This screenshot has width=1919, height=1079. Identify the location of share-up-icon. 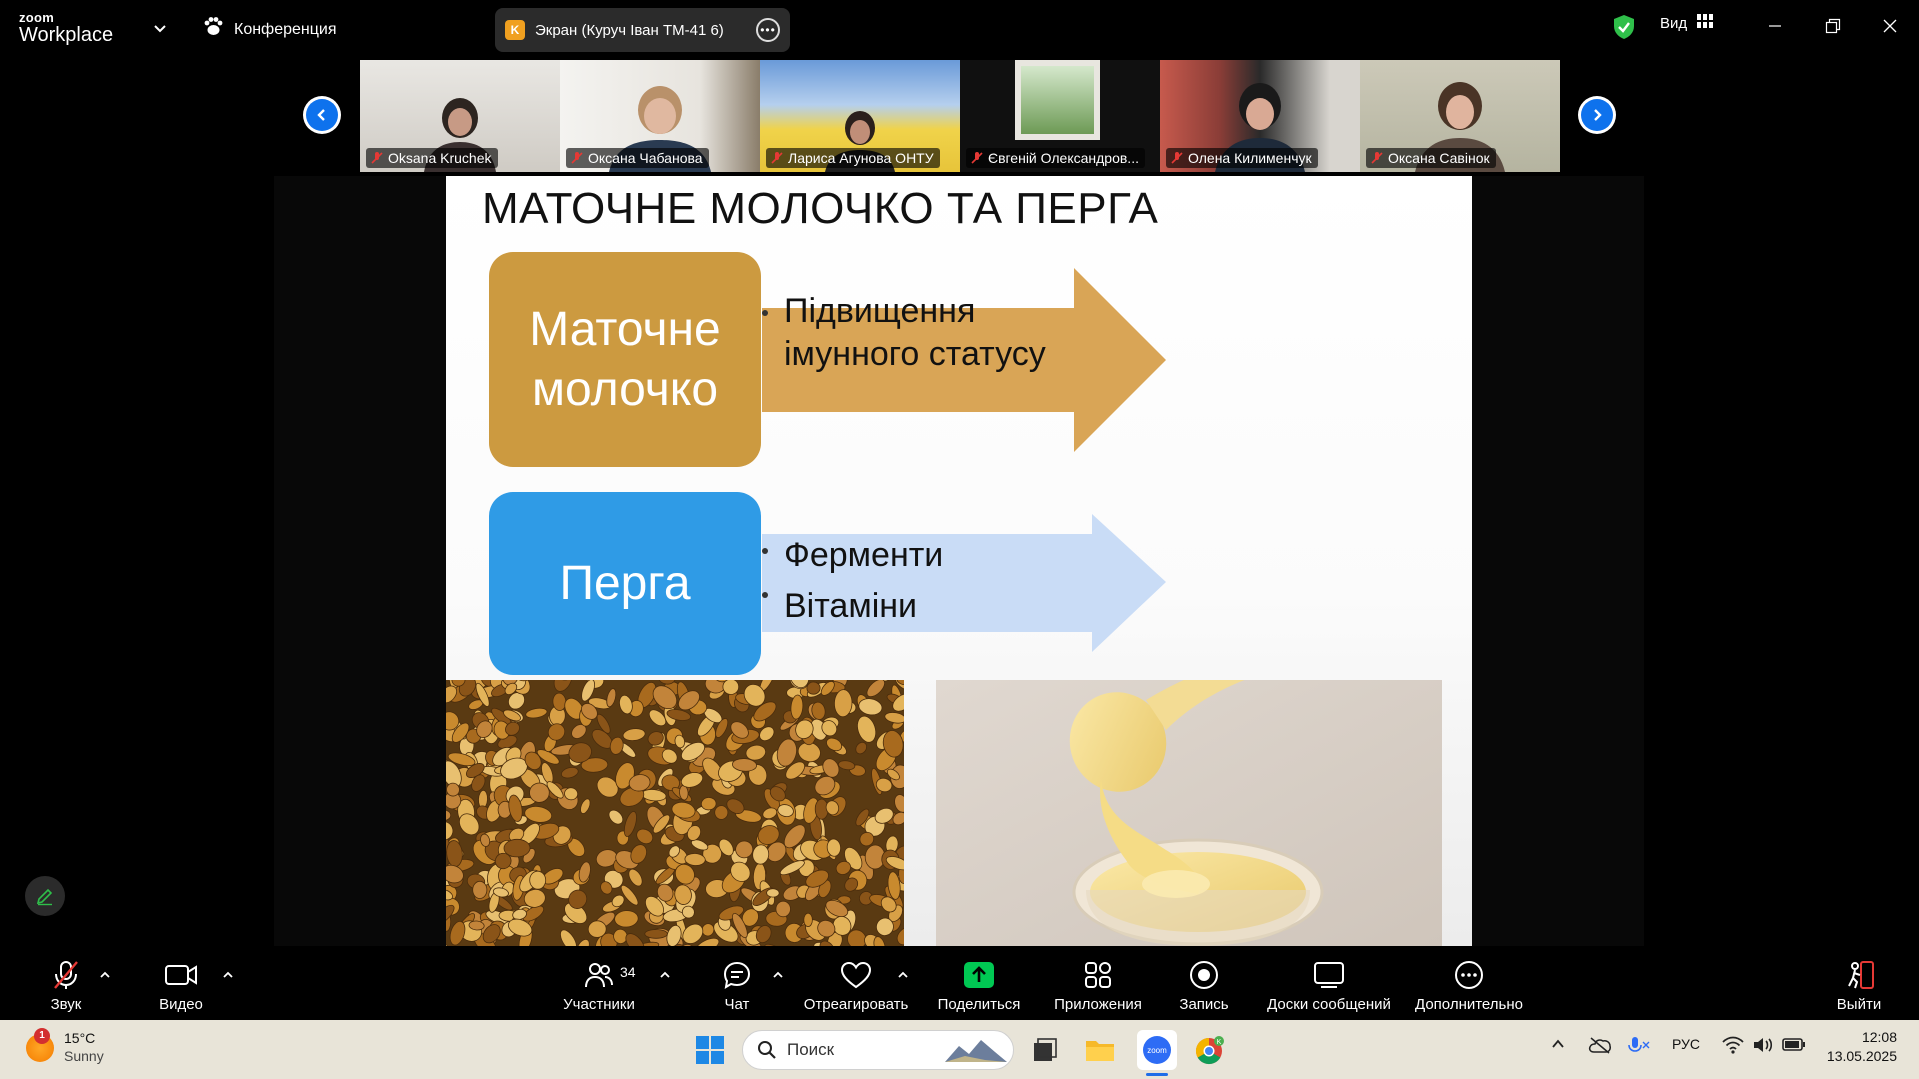
(979, 975).